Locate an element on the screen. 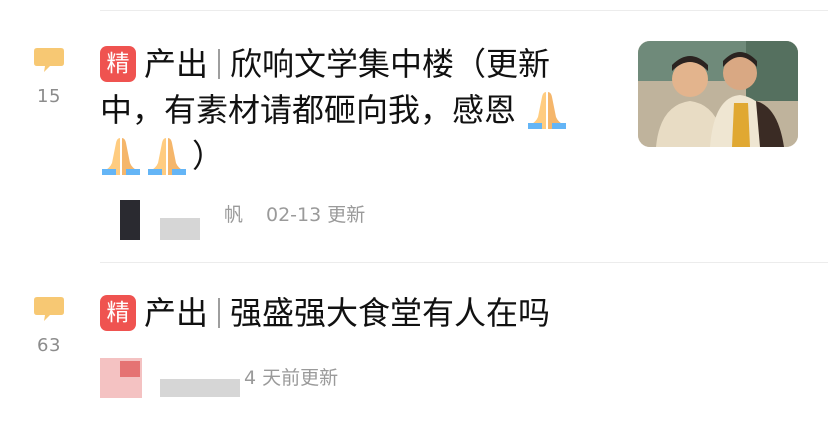 Image resolution: width=828 pixels, height=432 pixels. title-text-line2: 中，有素材请都砸向我，感恩 is located at coordinates (308, 110).